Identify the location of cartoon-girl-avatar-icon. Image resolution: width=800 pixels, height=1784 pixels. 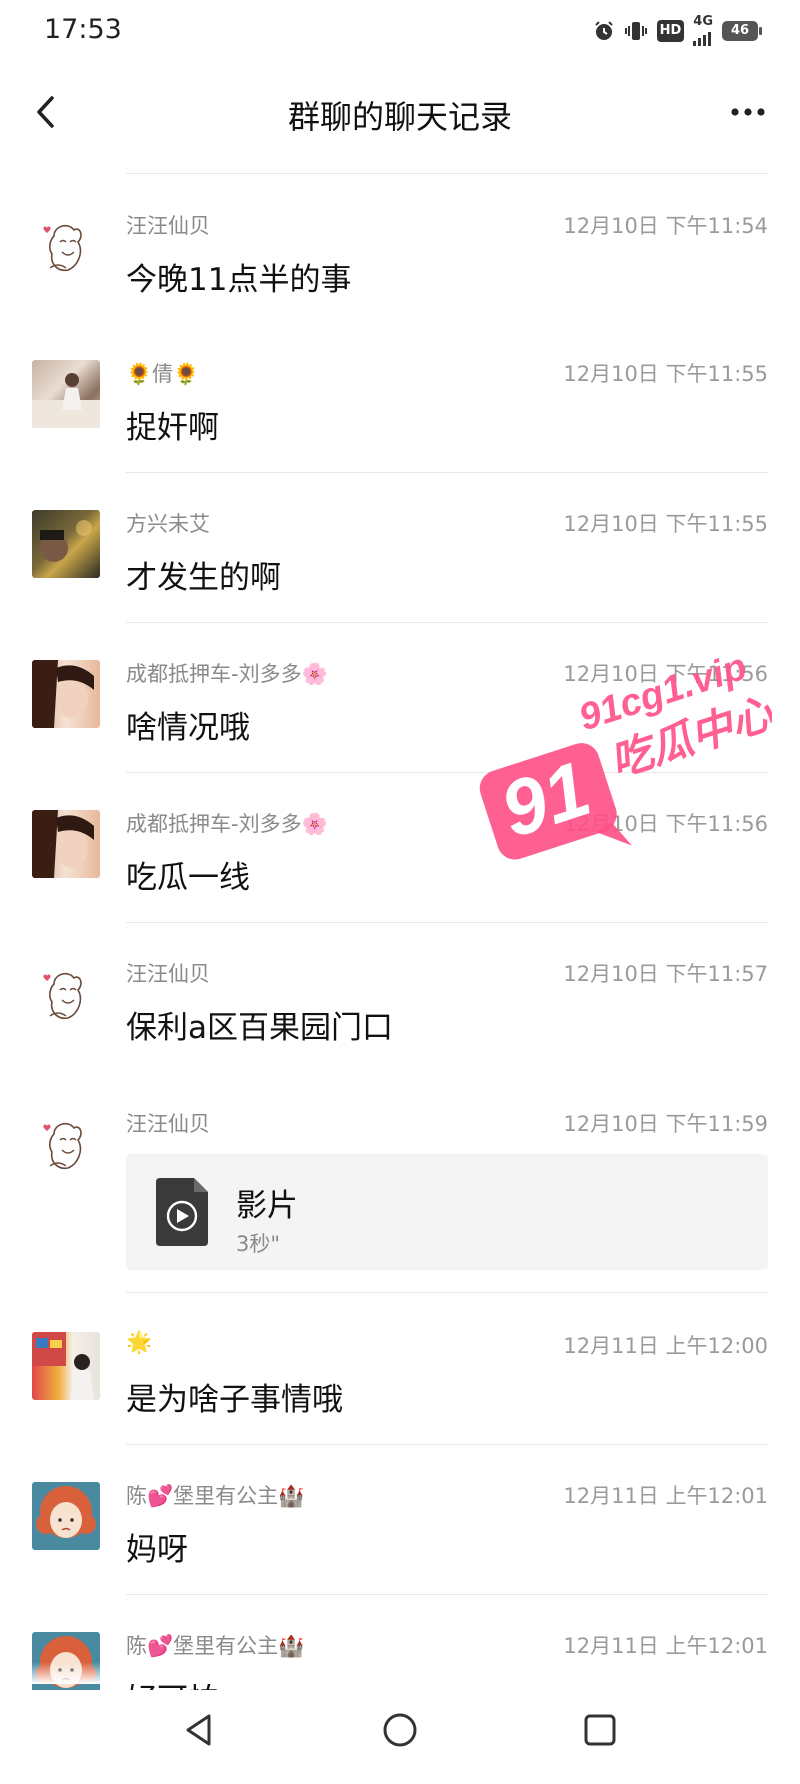
(66, 1518).